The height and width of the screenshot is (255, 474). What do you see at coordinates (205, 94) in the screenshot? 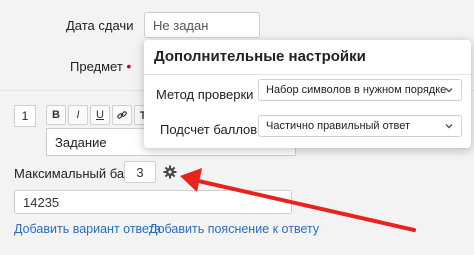
I see `check-method-label: Метод проверки` at bounding box center [205, 94].